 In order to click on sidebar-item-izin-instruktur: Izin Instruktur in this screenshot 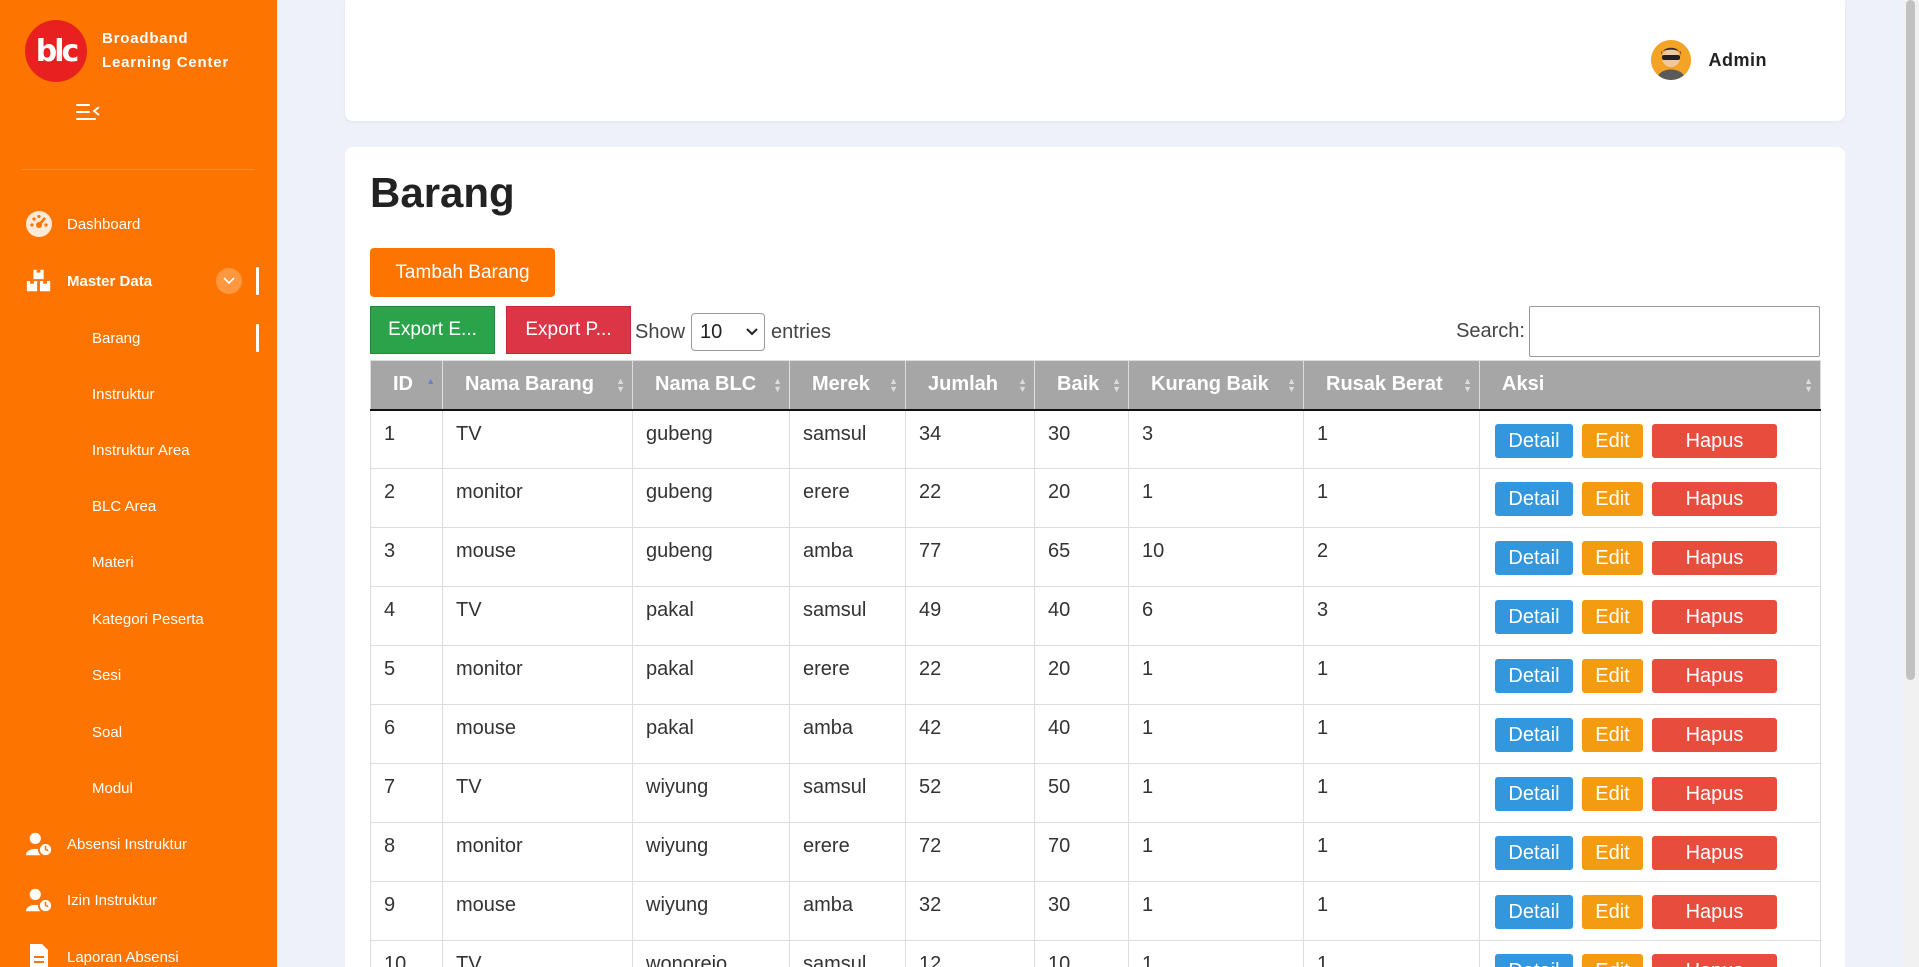, I will do `click(138, 900)`.